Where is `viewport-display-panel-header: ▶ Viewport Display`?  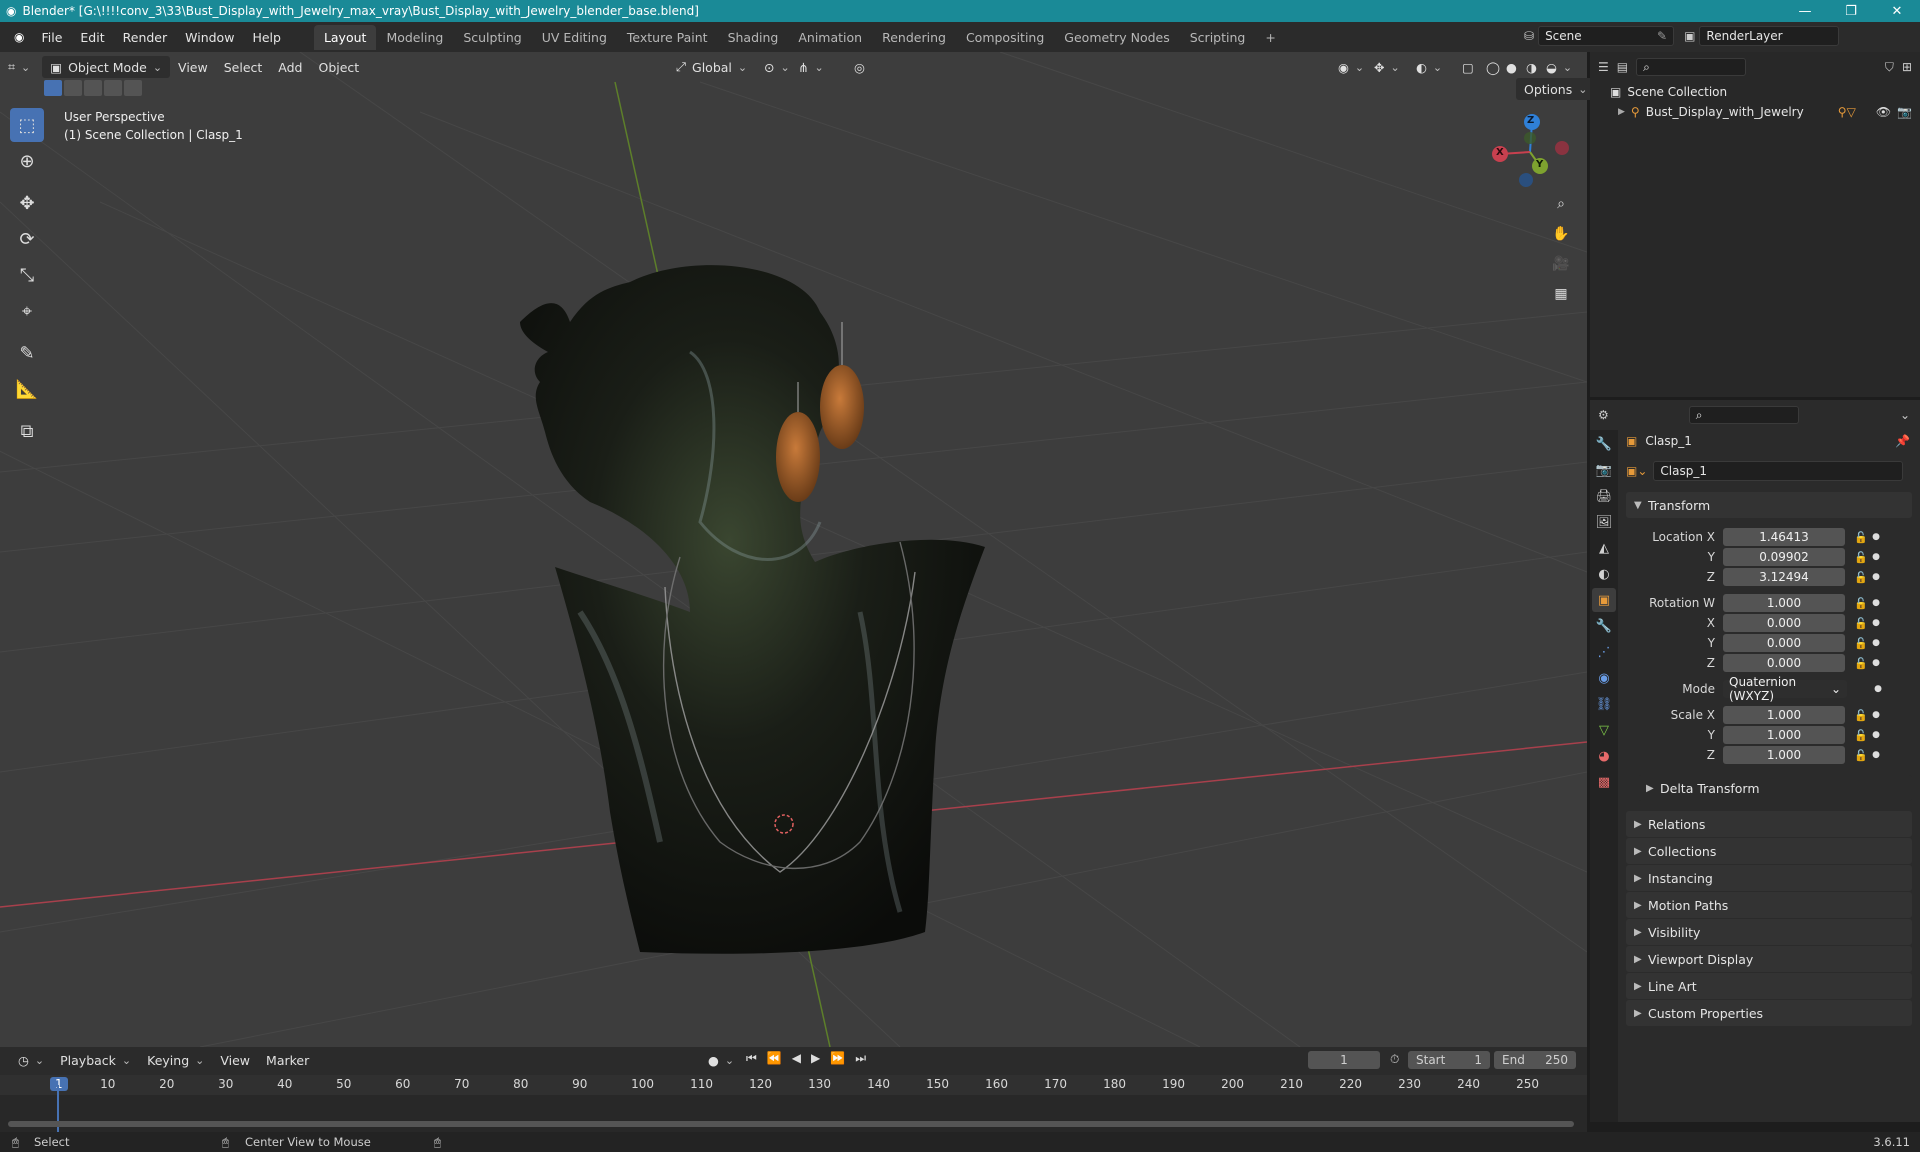 viewport-display-panel-header: ▶ Viewport Display is located at coordinates (1769, 959).